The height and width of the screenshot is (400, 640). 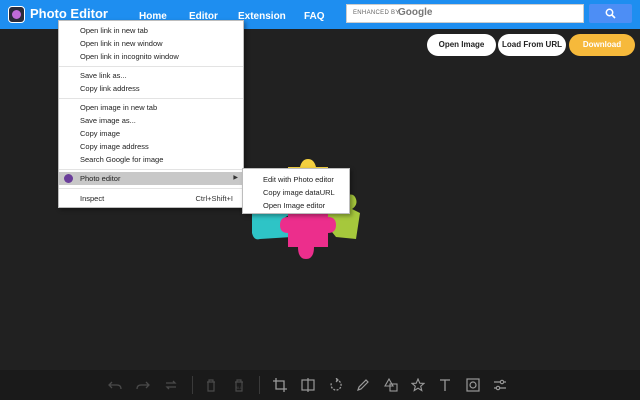 I want to click on editor-toolbar: ALL, so click(x=320, y=385).